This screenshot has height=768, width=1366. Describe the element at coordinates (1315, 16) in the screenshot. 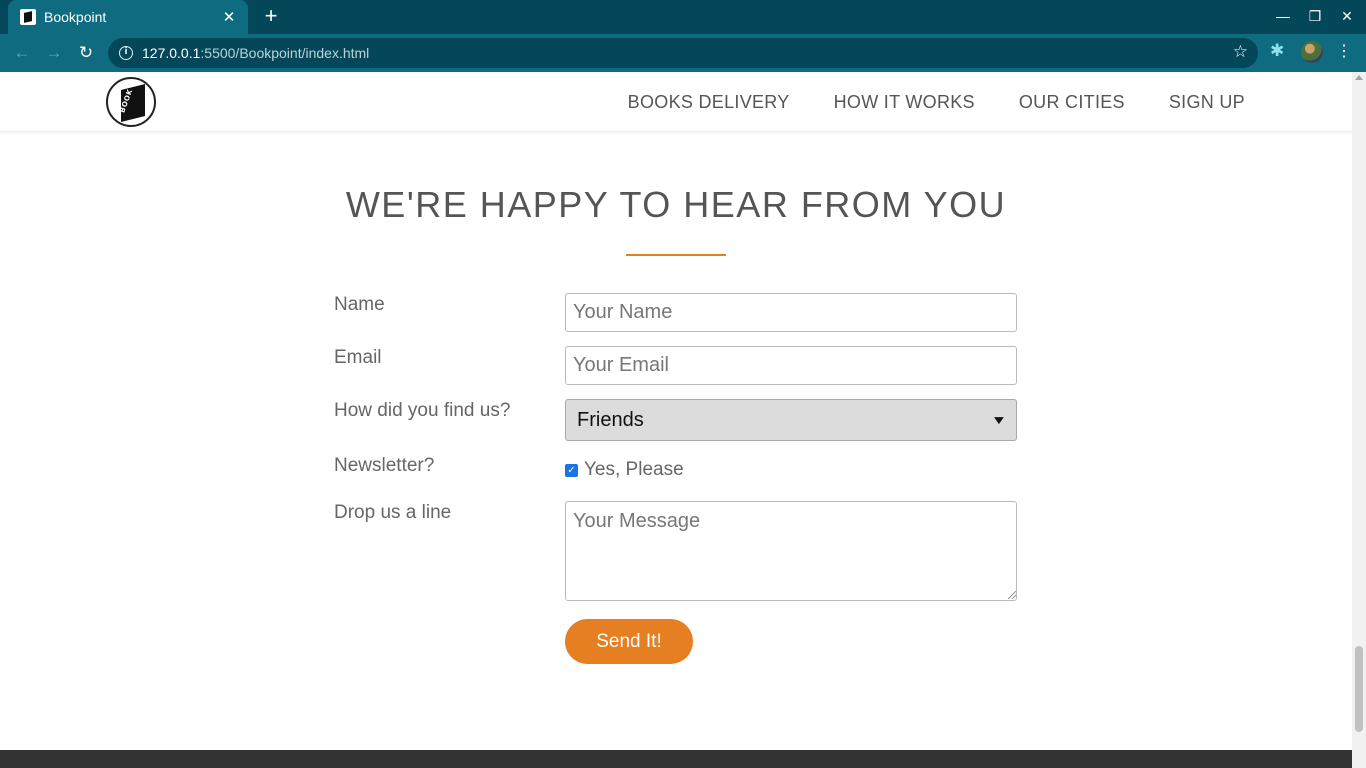

I see `maximize-icon: ❐` at that location.